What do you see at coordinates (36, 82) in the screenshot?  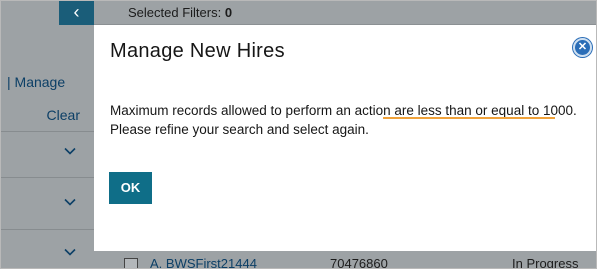 I see `sidebar-manage-link: | Manage` at bounding box center [36, 82].